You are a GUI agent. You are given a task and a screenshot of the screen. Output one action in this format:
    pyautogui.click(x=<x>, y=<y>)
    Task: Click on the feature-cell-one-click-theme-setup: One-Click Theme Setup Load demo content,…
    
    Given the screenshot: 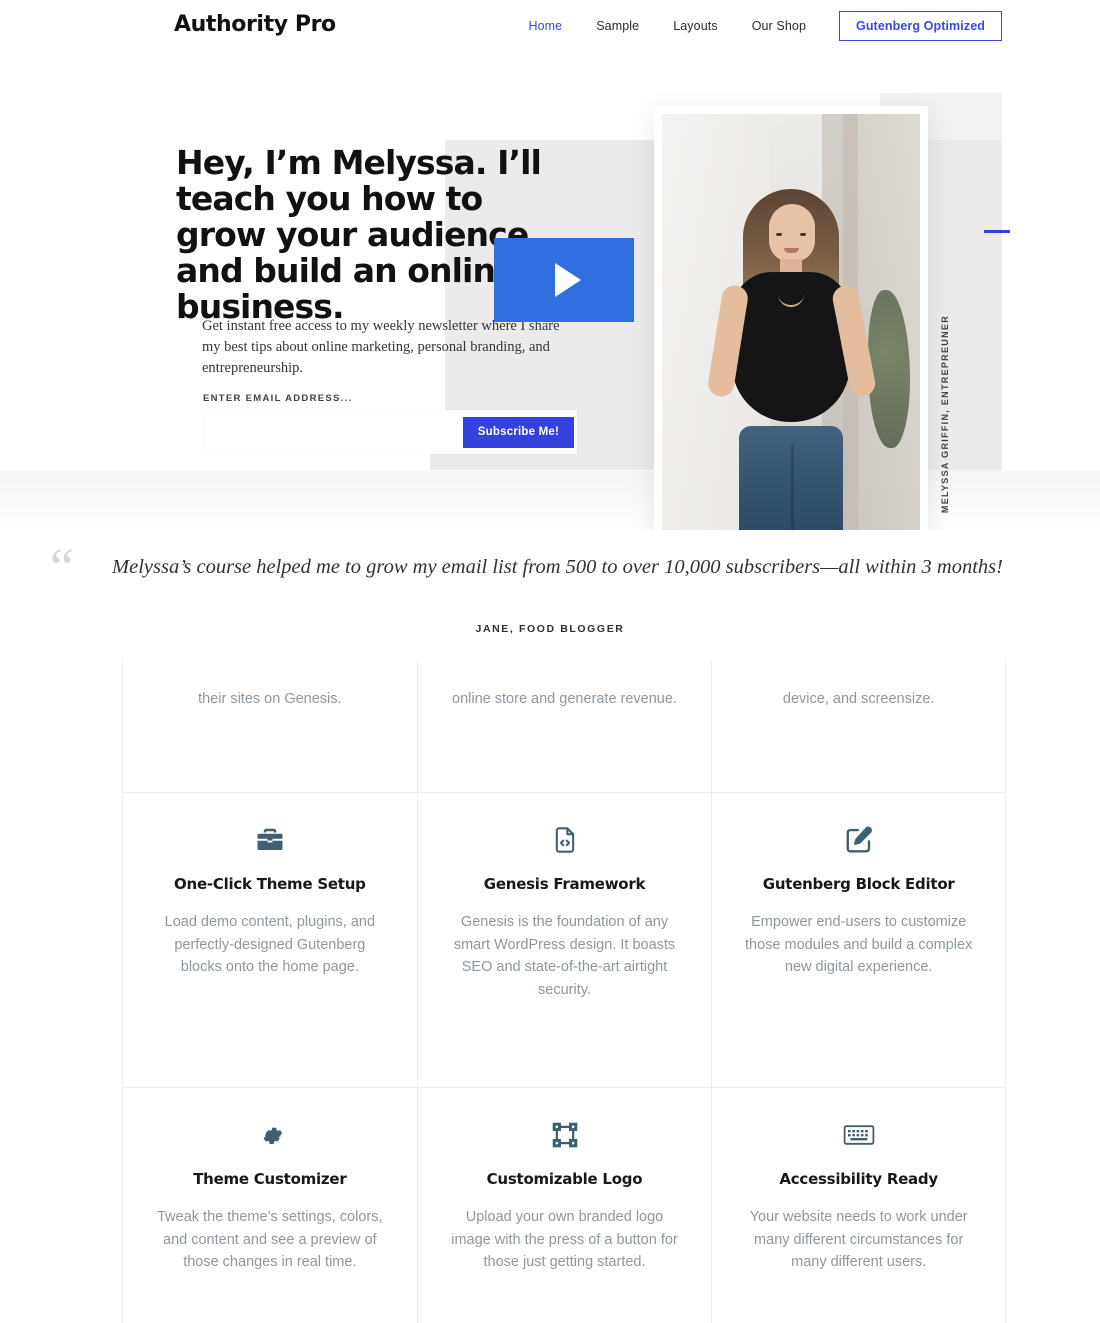 What is the action you would take?
    pyautogui.click(x=269, y=940)
    